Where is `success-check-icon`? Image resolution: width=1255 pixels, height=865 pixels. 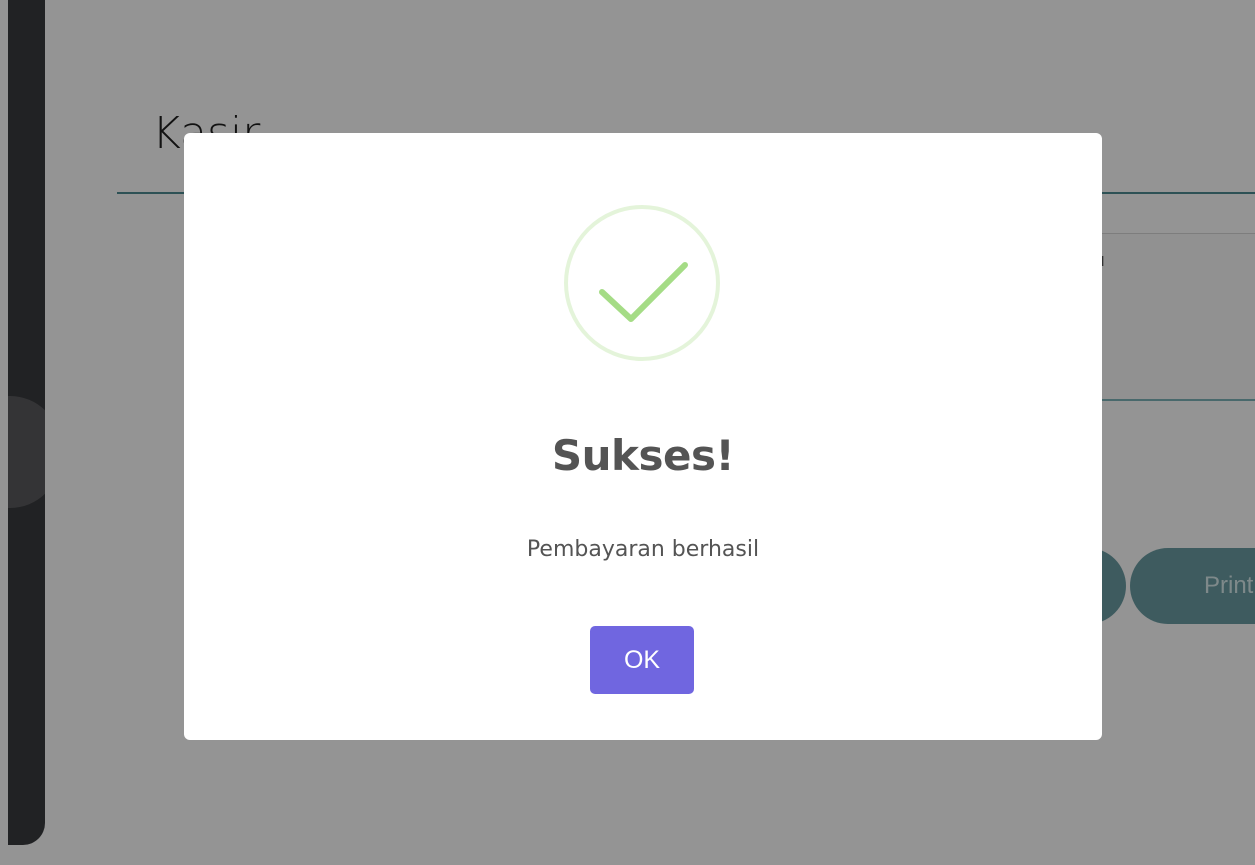 success-check-icon is located at coordinates (642, 283).